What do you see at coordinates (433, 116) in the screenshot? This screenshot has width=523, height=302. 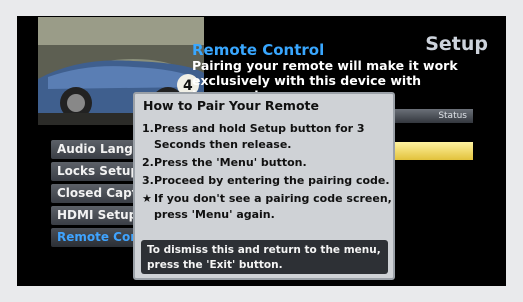 I see `status-column-header: Status` at bounding box center [433, 116].